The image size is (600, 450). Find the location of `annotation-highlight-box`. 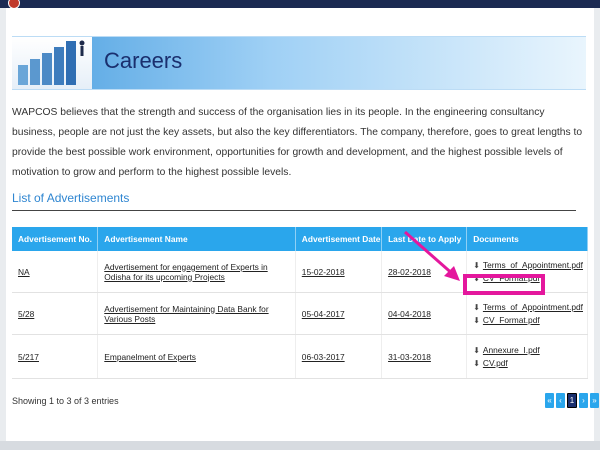

annotation-highlight-box is located at coordinates (504, 284).